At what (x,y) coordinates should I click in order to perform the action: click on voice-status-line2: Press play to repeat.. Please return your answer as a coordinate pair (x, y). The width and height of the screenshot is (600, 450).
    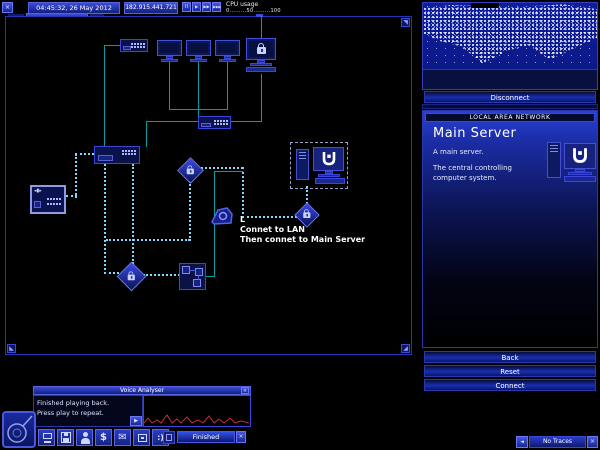
    Looking at the image, I should click on (70, 413).